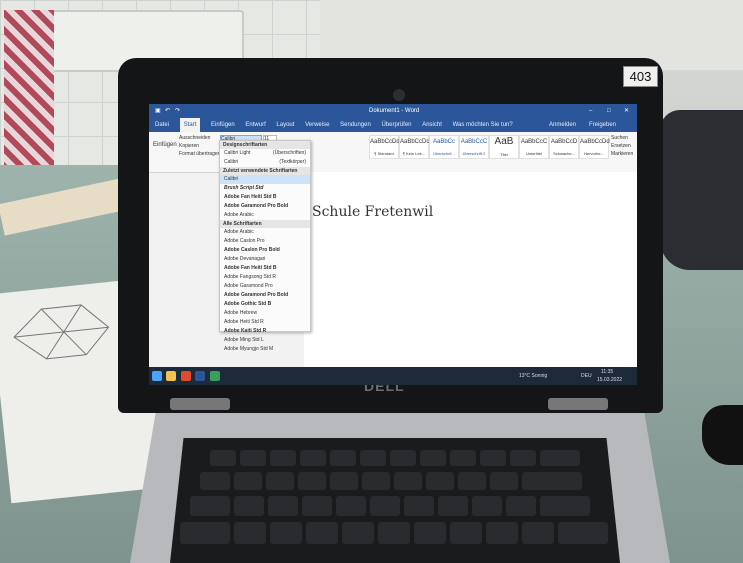 Image resolution: width=743 pixels, height=563 pixels. Describe the element at coordinates (185, 375) in the screenshot. I see `browser-icon` at that location.